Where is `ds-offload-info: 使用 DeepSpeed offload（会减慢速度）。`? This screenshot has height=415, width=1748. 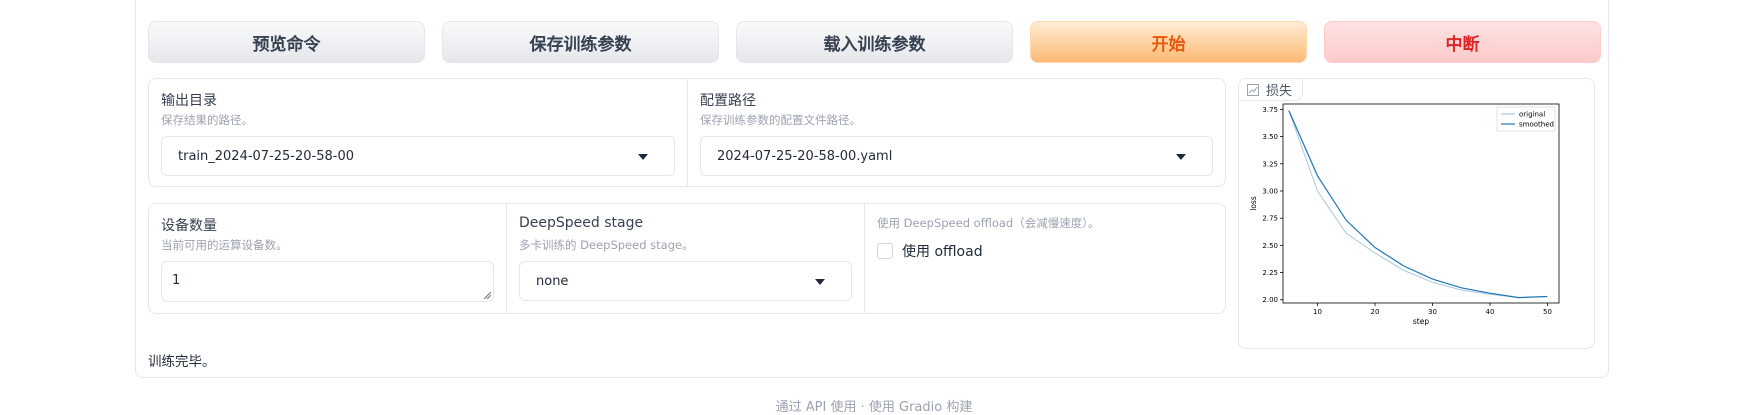
ds-offload-info: 使用 DeepSpeed offload（会减慢速度）。 is located at coordinates (988, 223).